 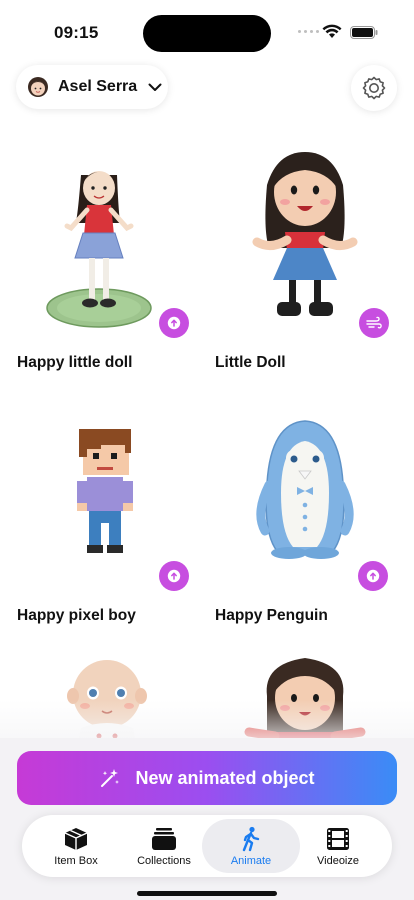 I want to click on object-title: Little Doll, so click(x=250, y=362).